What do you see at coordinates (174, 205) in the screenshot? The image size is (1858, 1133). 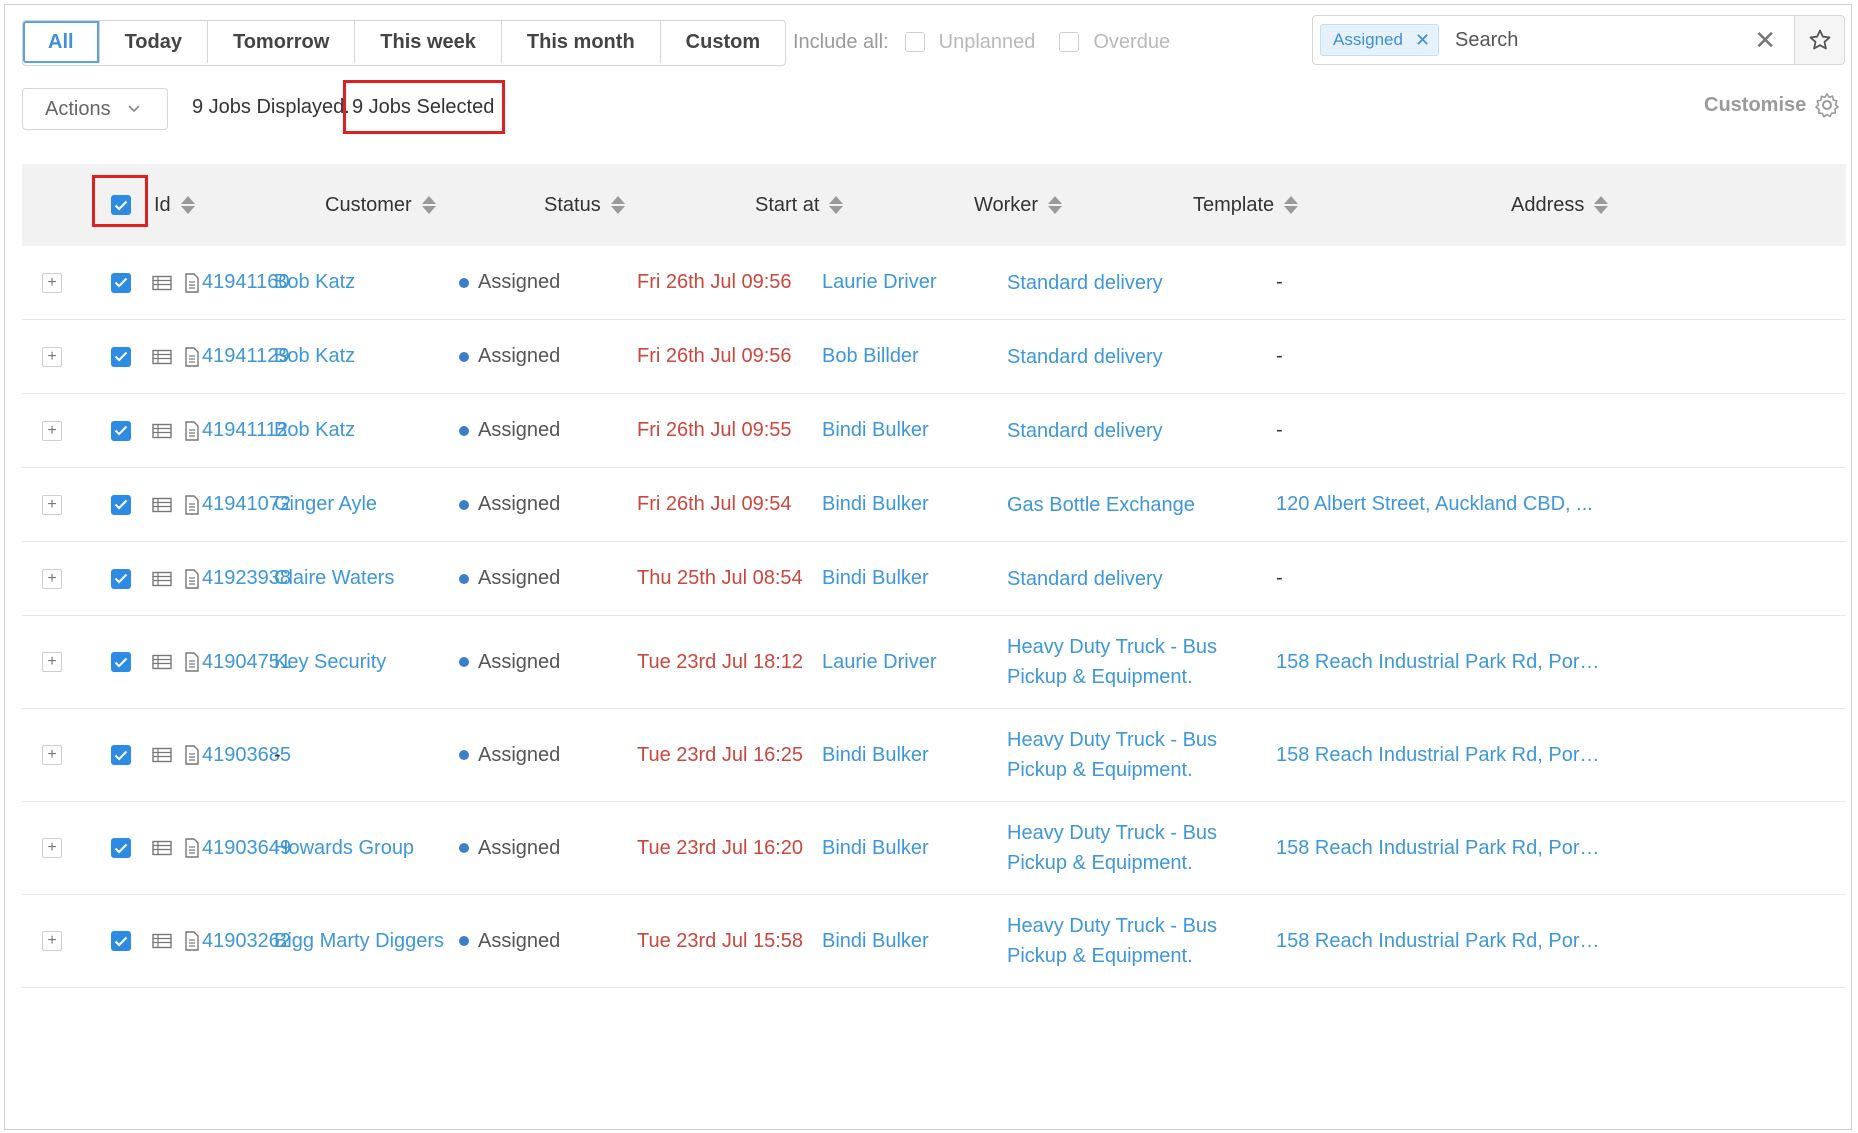 I see `column-header-id: Id` at bounding box center [174, 205].